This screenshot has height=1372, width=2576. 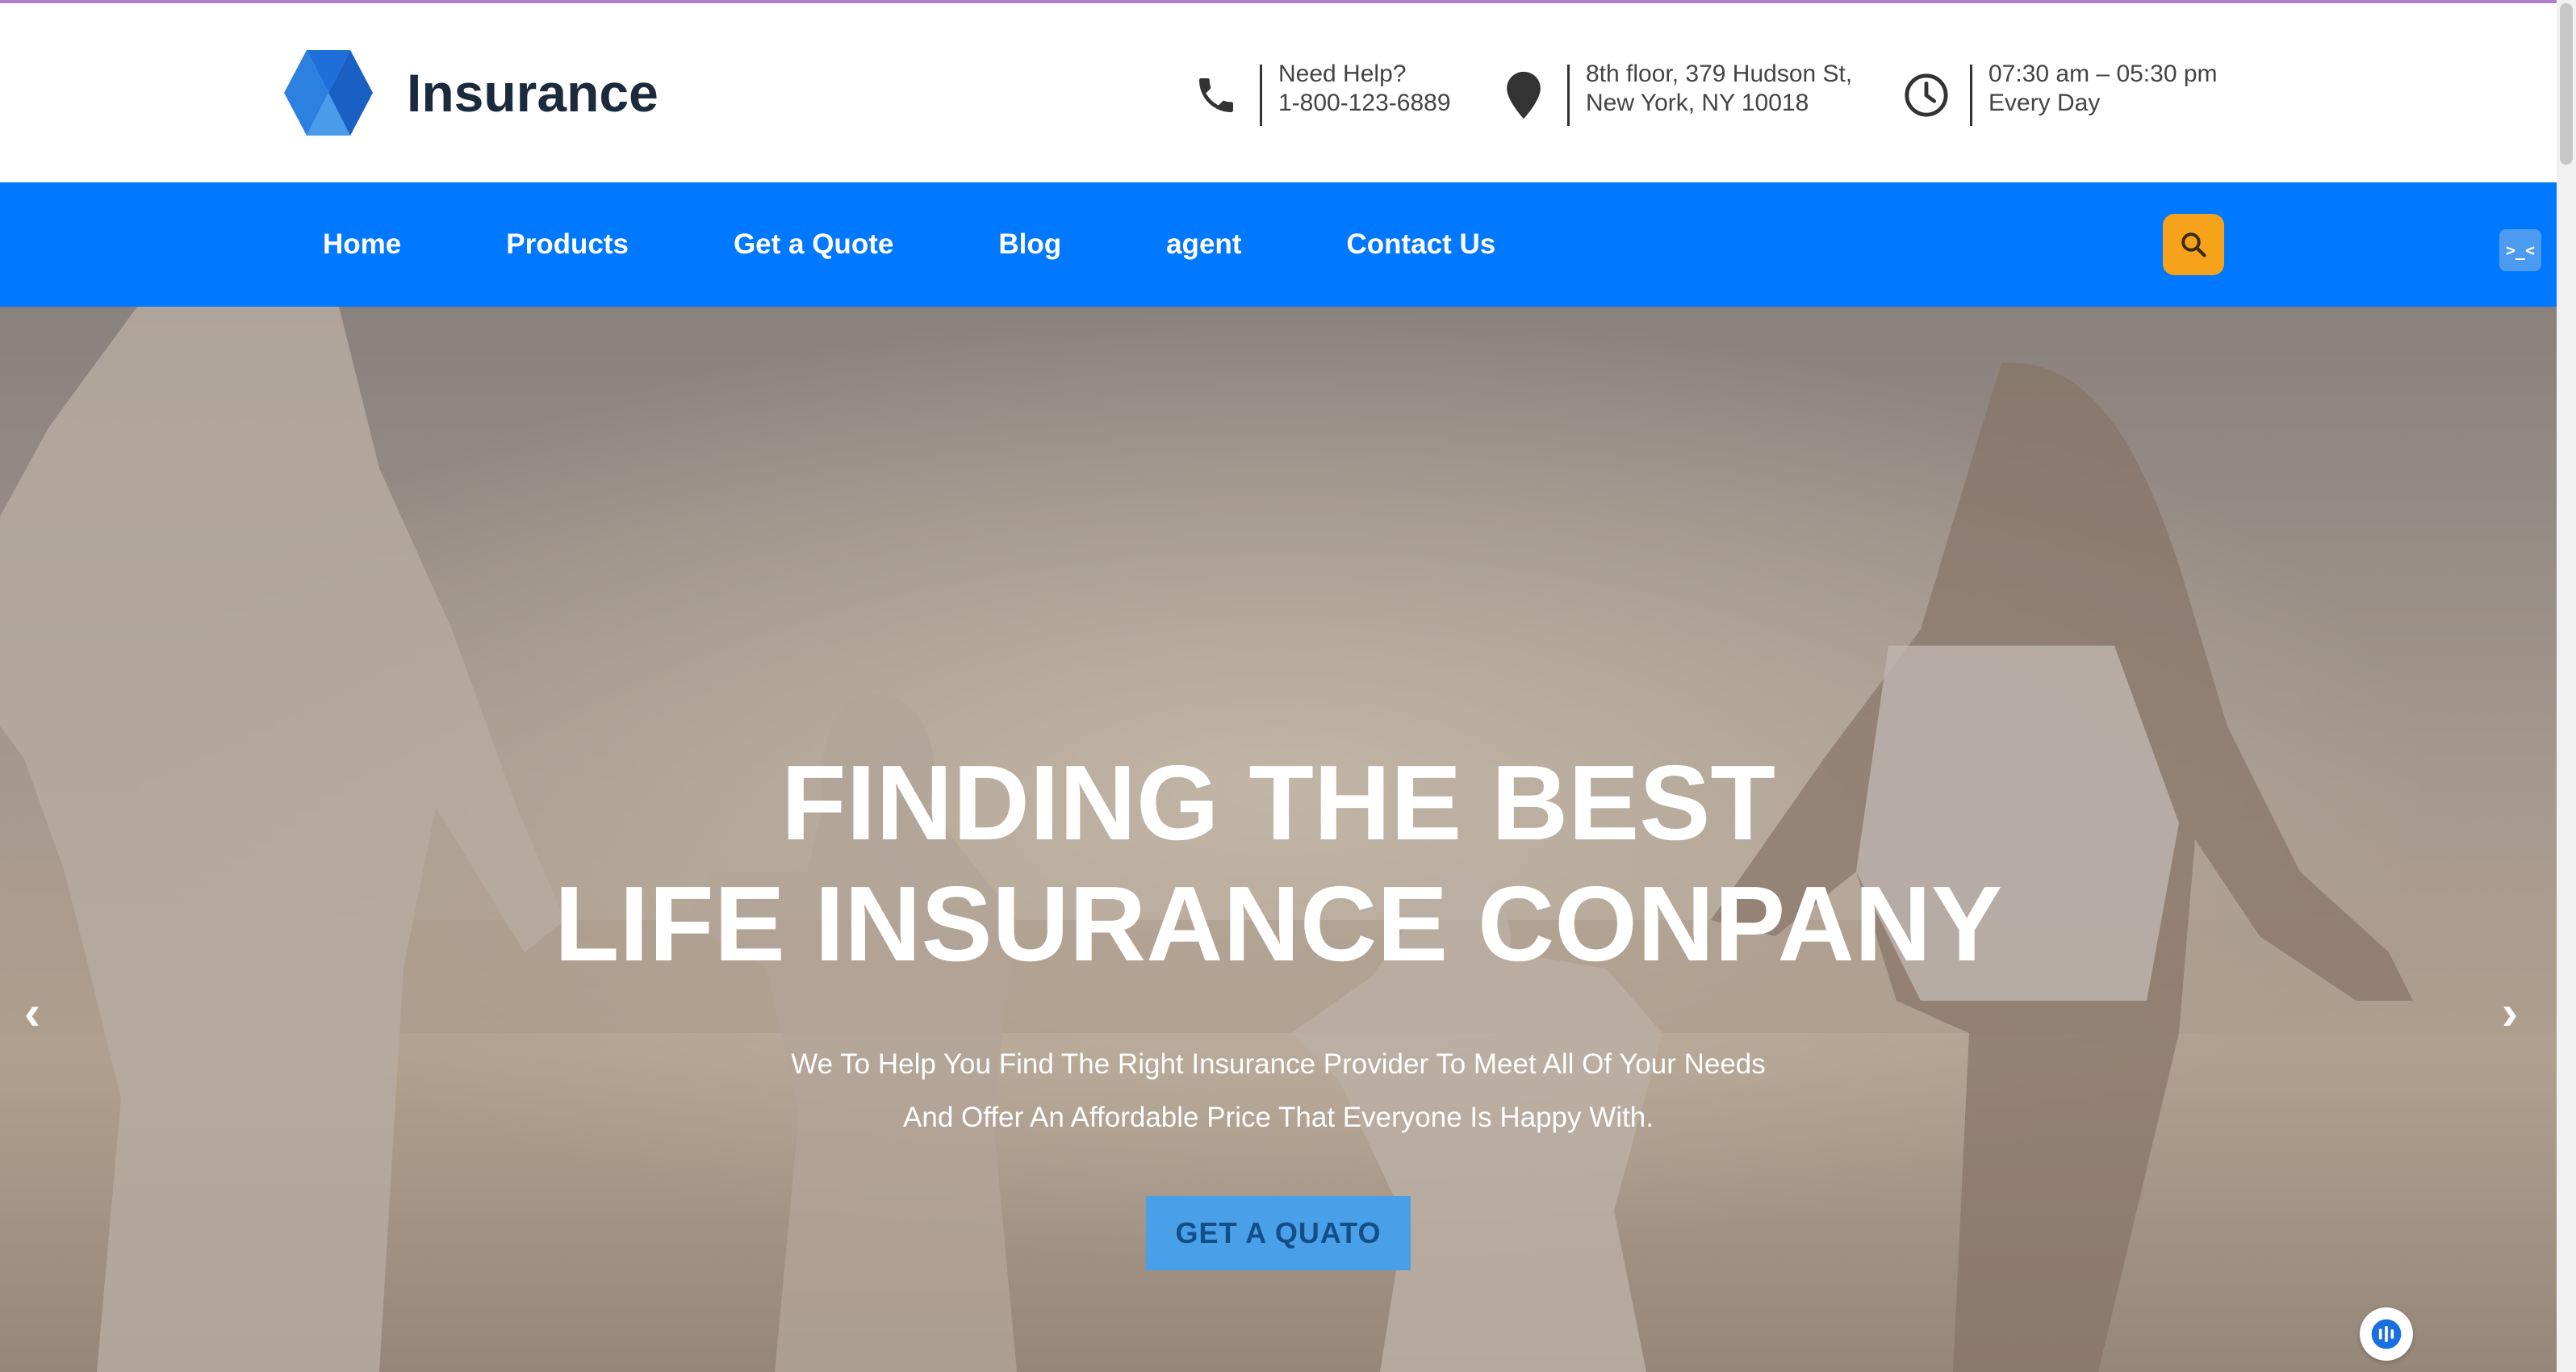 What do you see at coordinates (2044, 103) in the screenshot?
I see `hours-line-2: Every Day` at bounding box center [2044, 103].